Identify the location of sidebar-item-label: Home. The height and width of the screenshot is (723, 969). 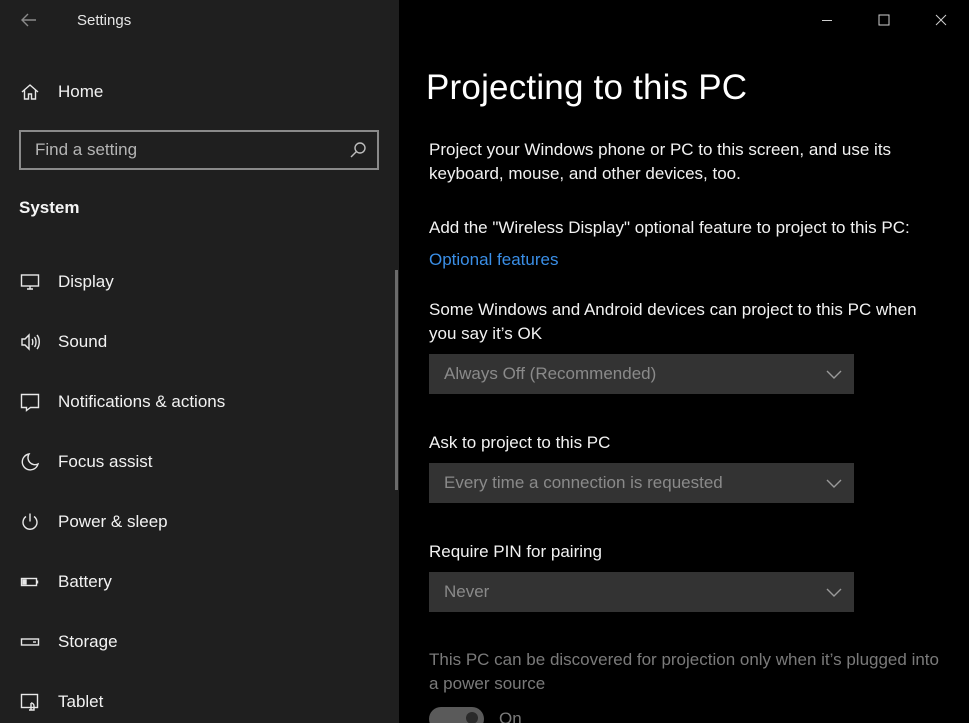
(81, 91).